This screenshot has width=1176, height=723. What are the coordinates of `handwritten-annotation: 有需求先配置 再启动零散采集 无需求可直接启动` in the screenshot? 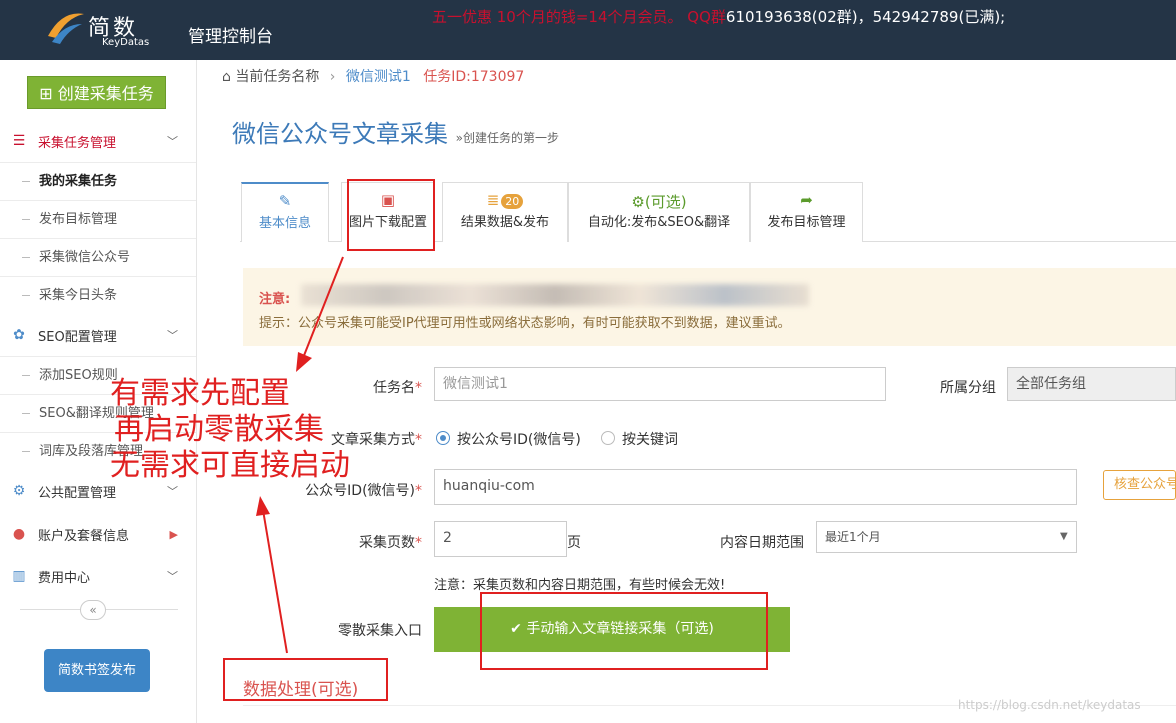 It's located at (230, 430).